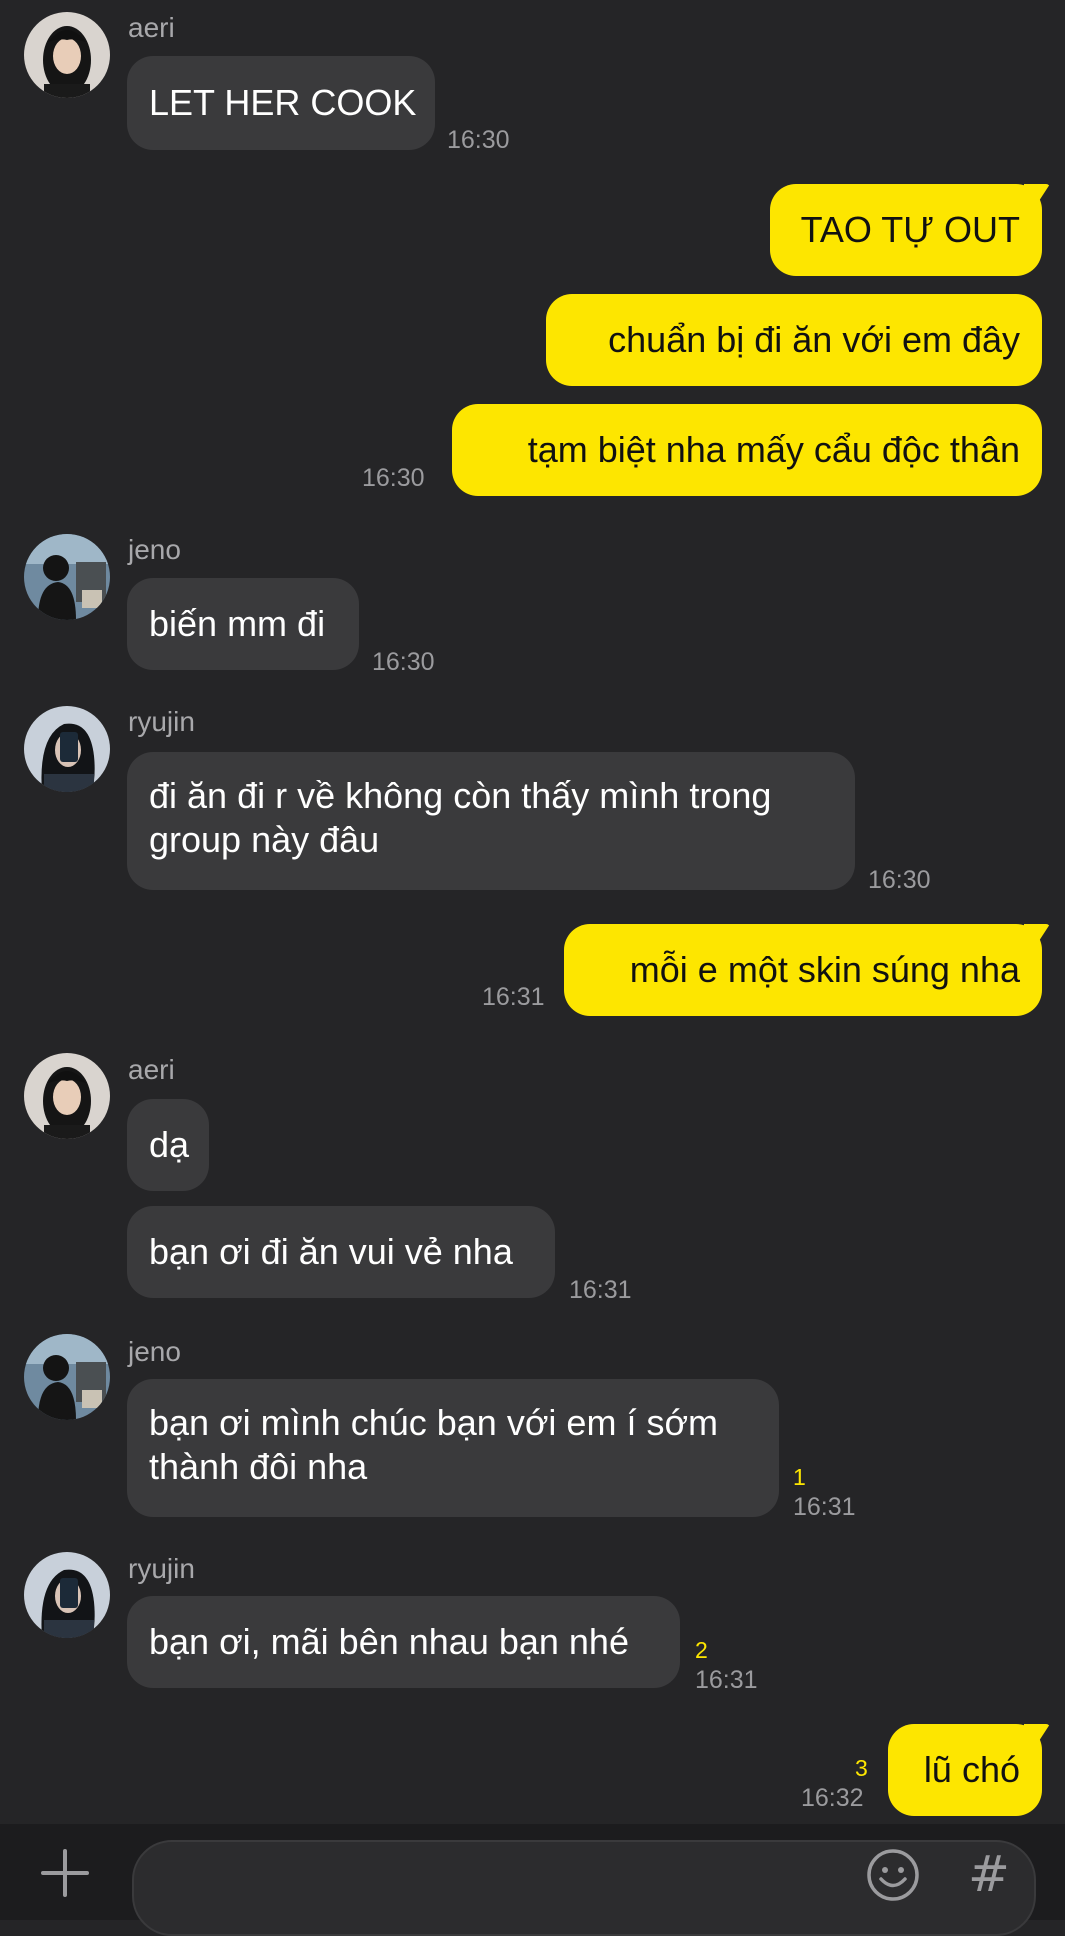 The image size is (1065, 1936). Describe the element at coordinates (803, 970) in the screenshot. I see `message-bubble-outgoing: mỗi e một skin súng nha` at that location.